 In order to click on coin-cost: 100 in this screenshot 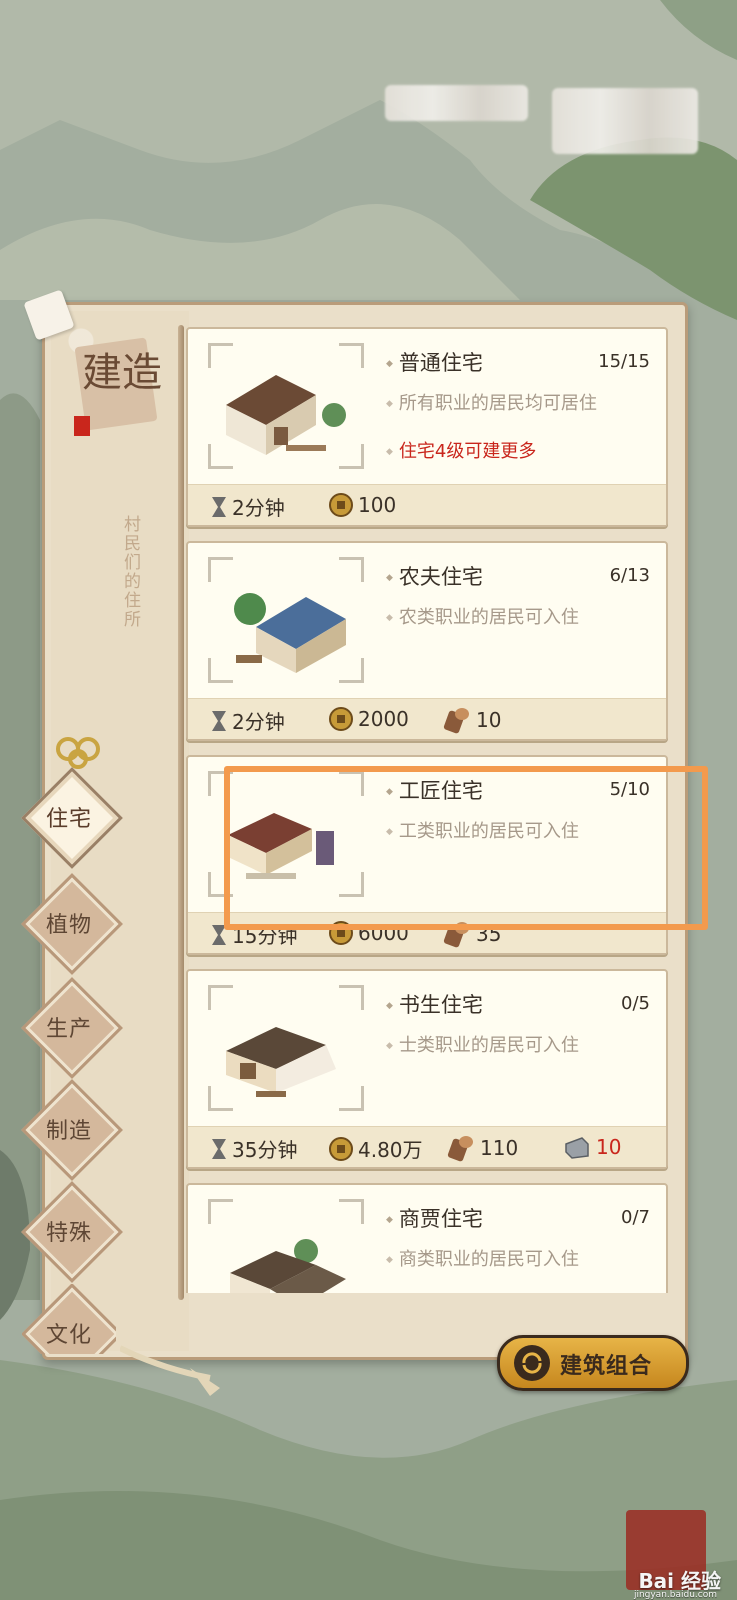, I will do `click(362, 505)`.